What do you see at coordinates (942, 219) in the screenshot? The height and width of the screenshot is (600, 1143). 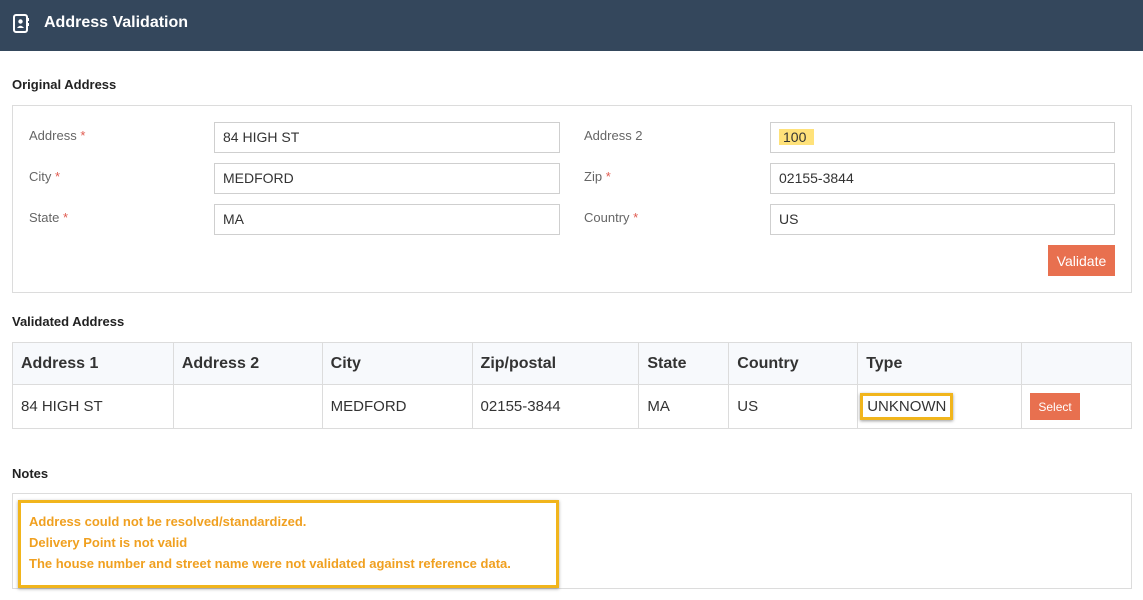 I see `country-input: US` at bounding box center [942, 219].